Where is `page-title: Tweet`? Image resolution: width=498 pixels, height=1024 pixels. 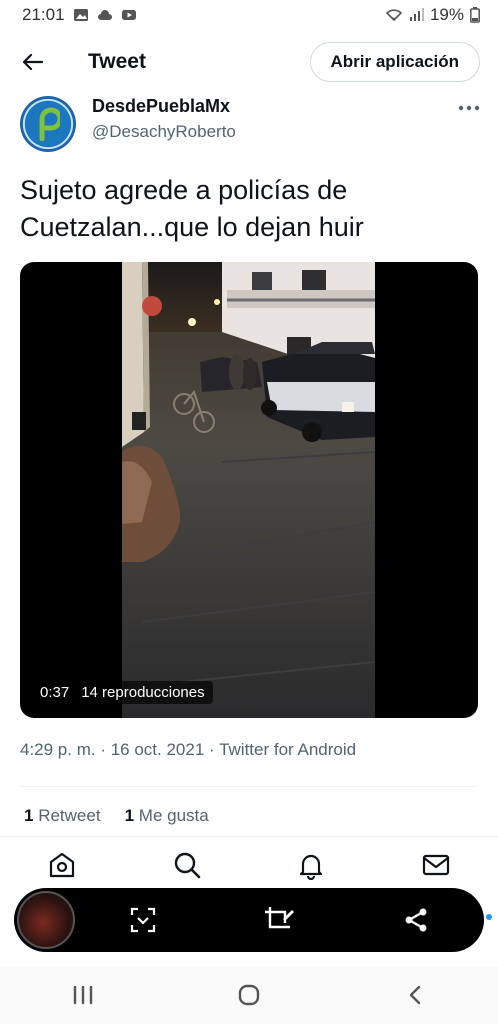
page-title: Tweet is located at coordinates (117, 61).